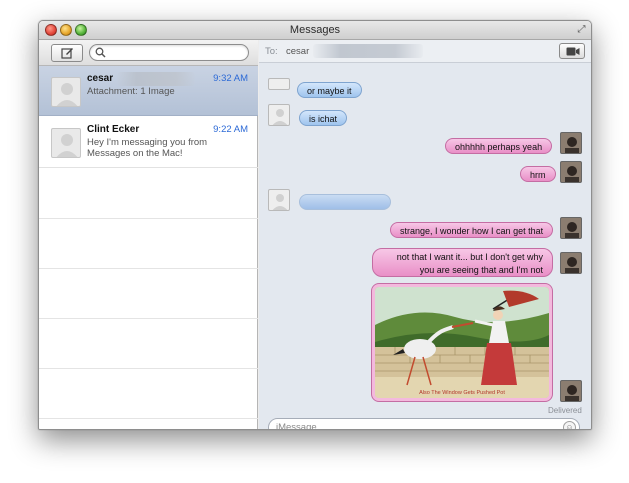 The width and height of the screenshot is (629, 483). I want to click on conversation-name: Clint Ecker, so click(113, 129).